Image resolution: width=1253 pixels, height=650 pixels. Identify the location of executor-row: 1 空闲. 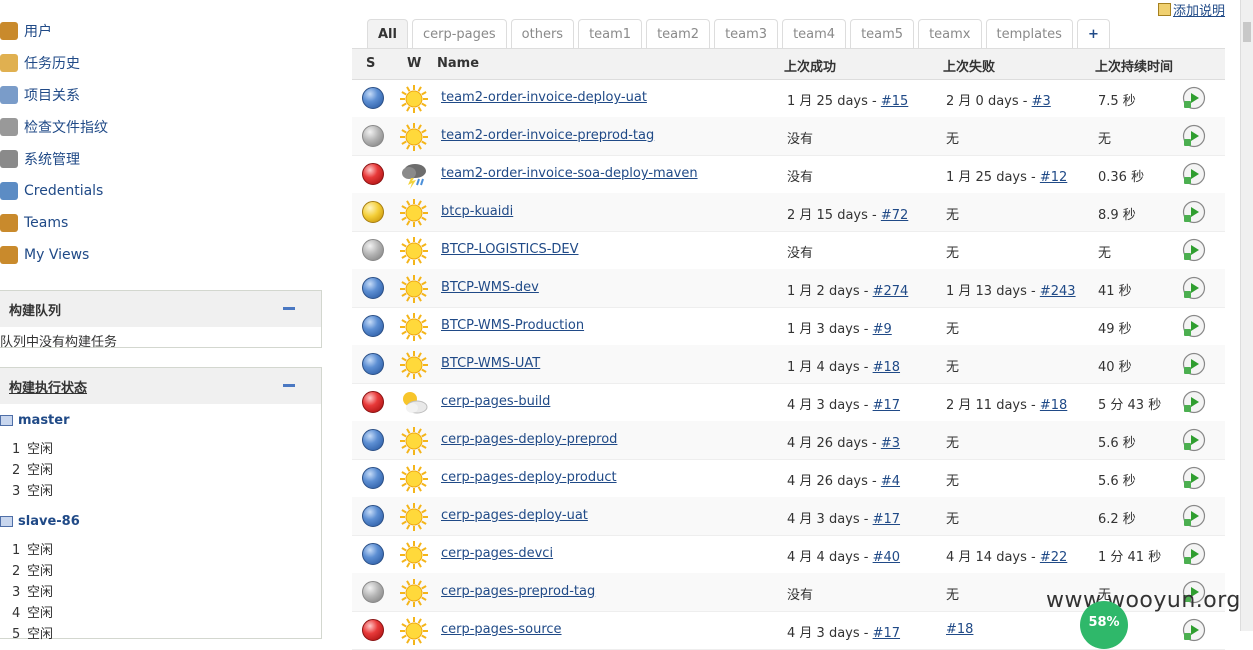
(32, 447).